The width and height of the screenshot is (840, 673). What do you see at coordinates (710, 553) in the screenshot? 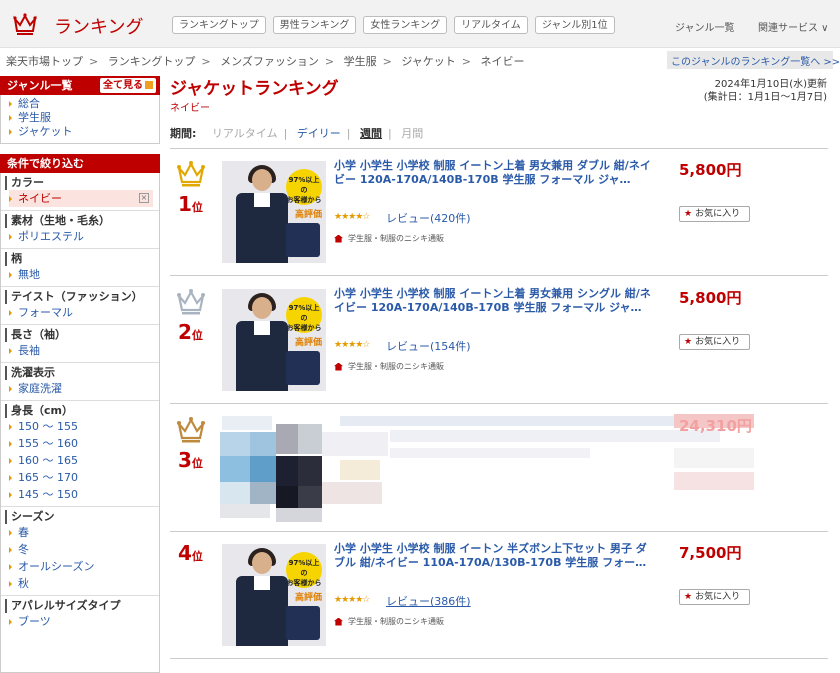
I see `product-price: 7,500円` at bounding box center [710, 553].